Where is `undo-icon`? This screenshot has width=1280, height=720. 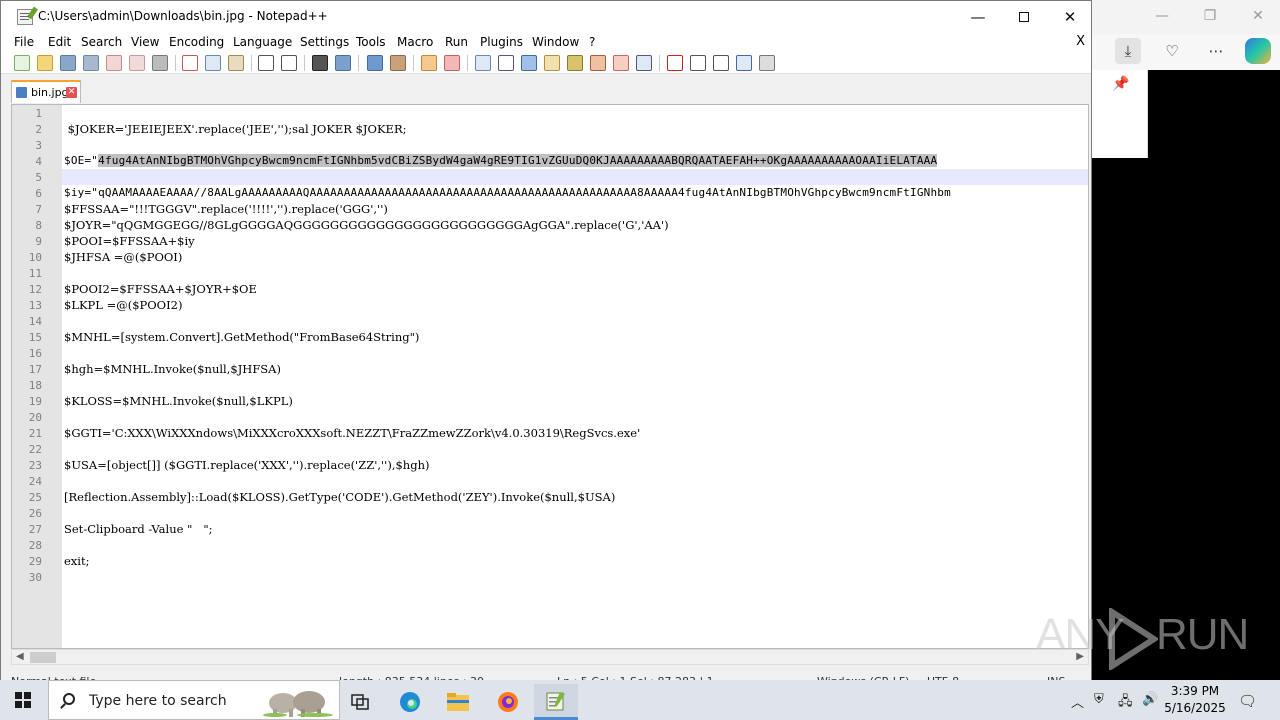 undo-icon is located at coordinates (266, 63).